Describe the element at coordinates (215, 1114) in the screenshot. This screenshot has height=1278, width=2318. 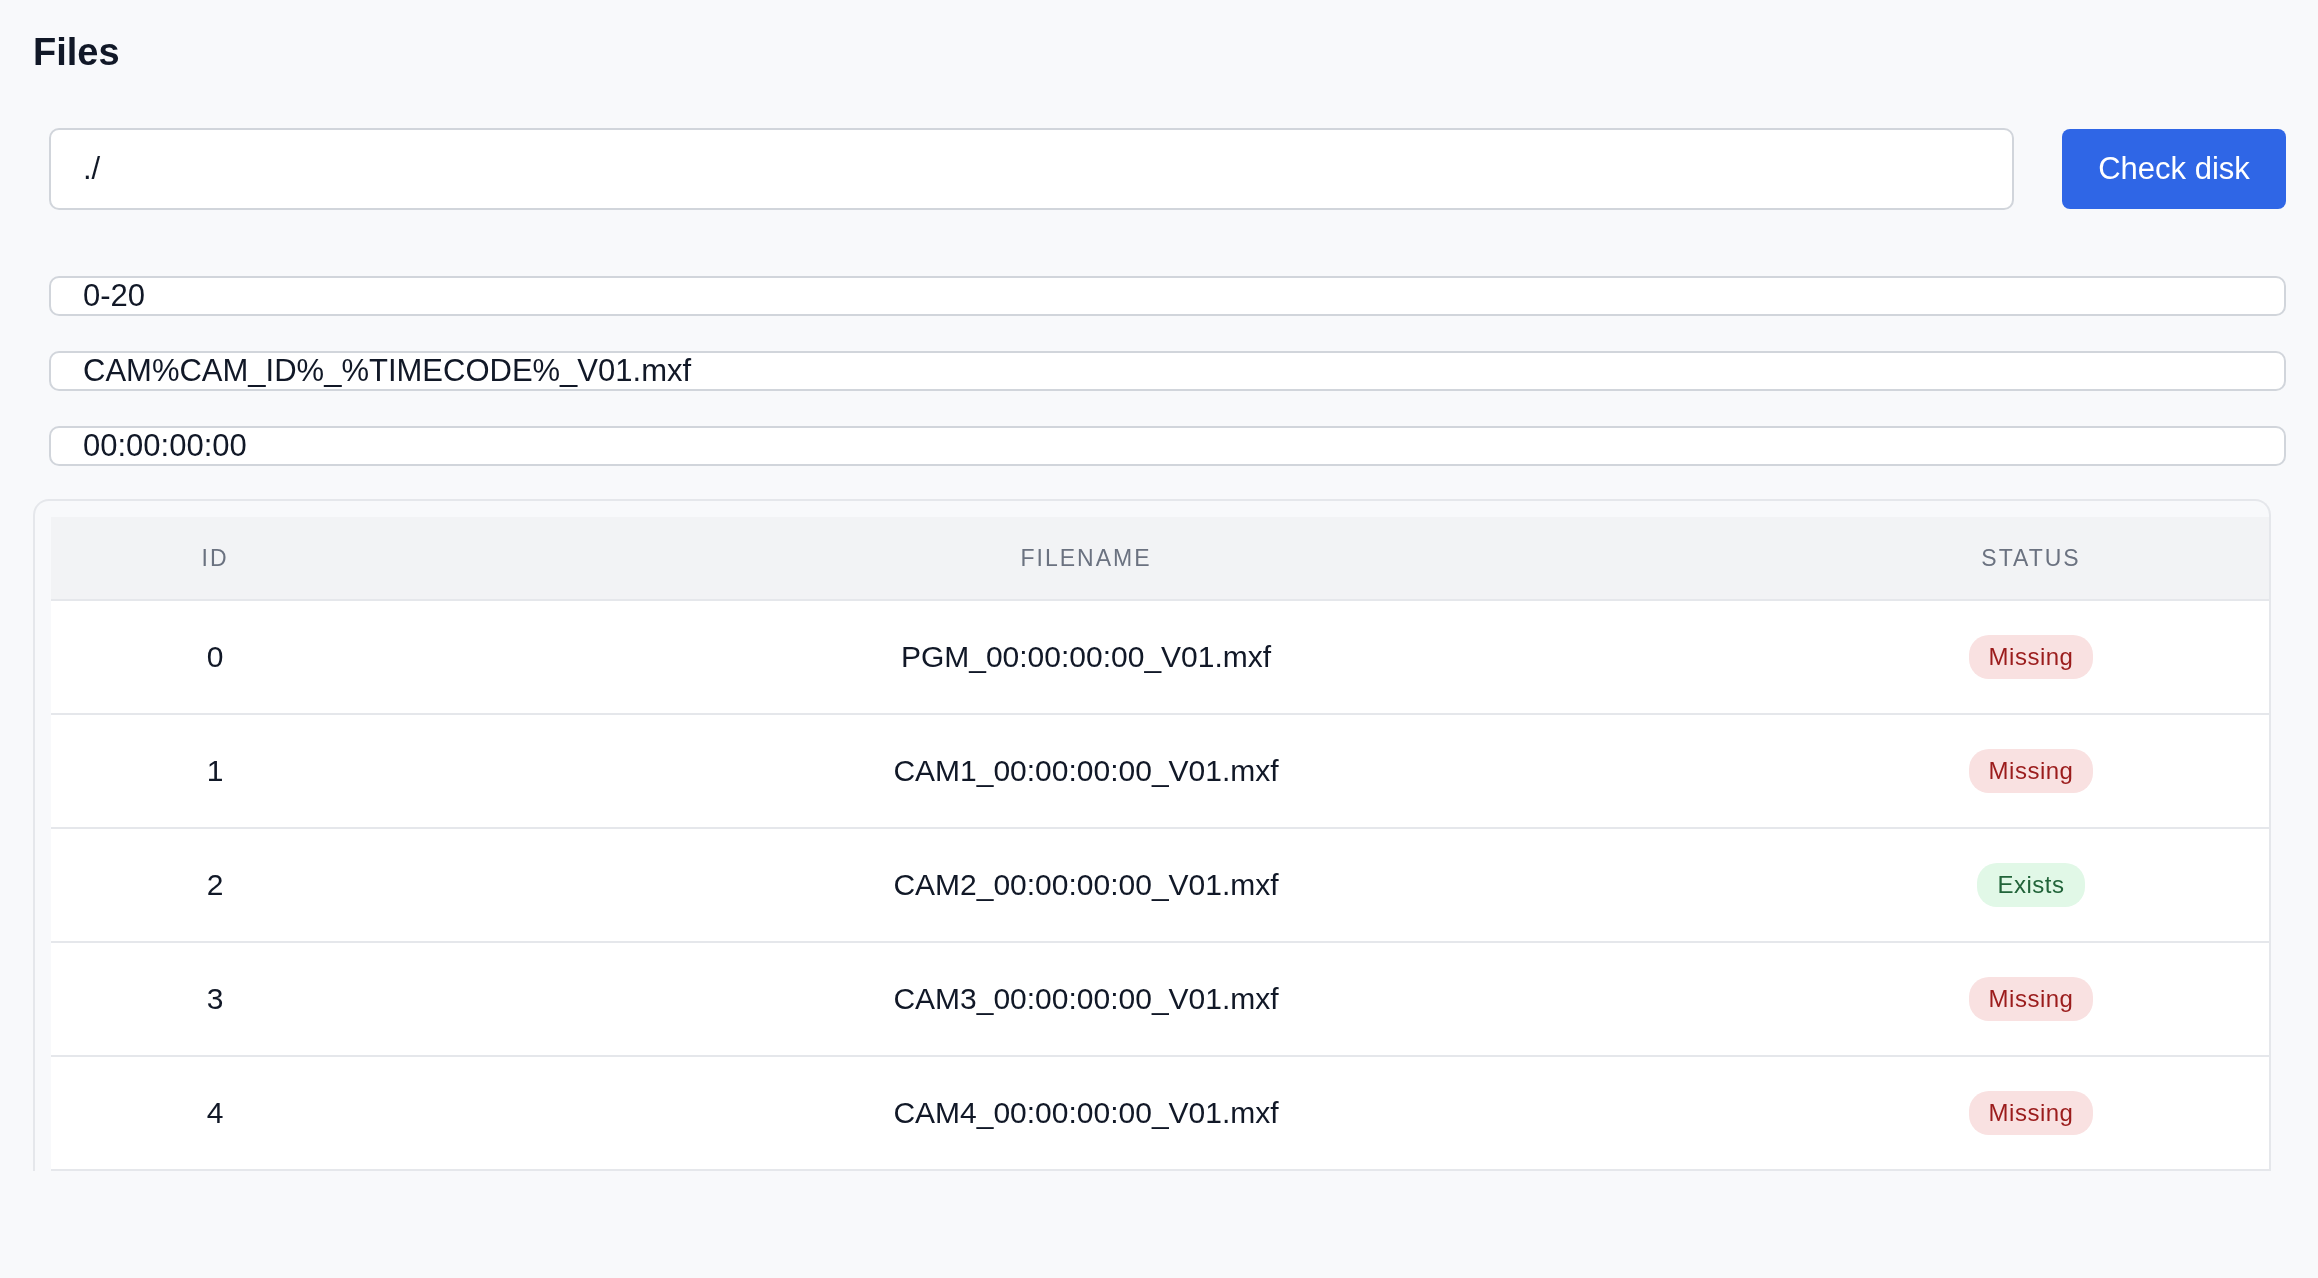
I see `id-cell: 4` at that location.